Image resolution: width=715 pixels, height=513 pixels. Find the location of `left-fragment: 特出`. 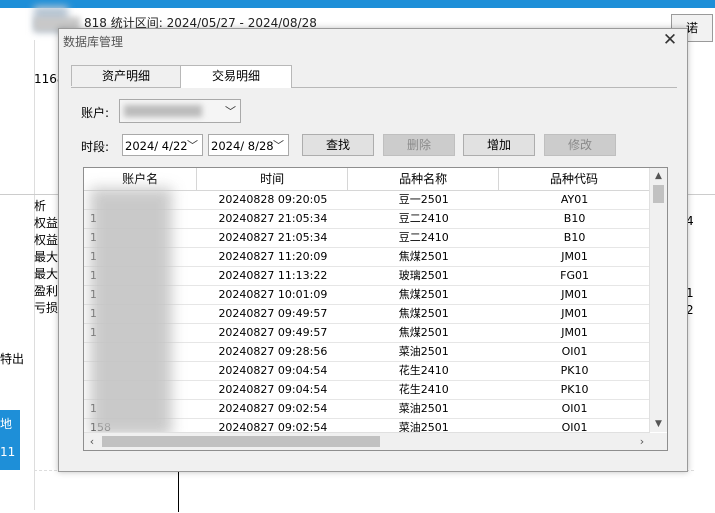

left-fragment: 特出 is located at coordinates (12, 359).